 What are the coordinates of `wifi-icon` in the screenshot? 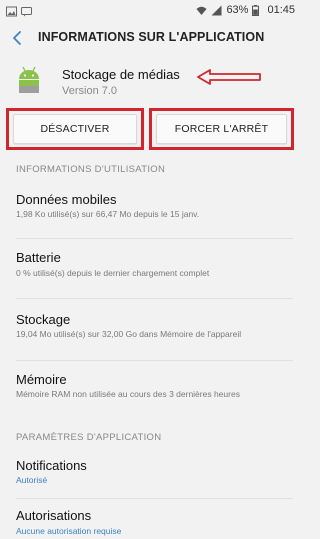 It's located at (201, 10).